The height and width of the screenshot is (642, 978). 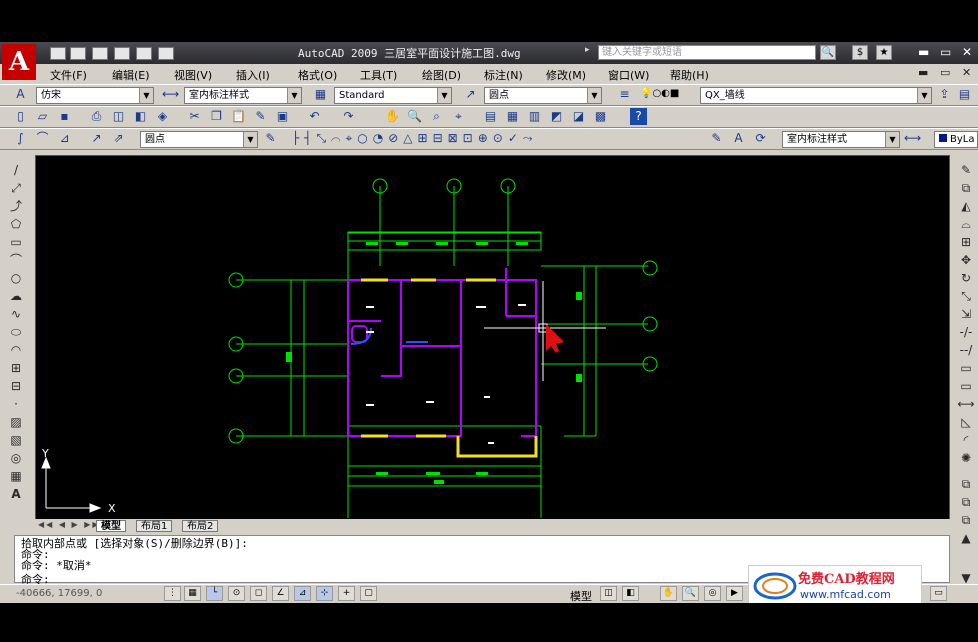 I want to click on zoom-realtime-icon: 🔍, so click(x=414, y=116).